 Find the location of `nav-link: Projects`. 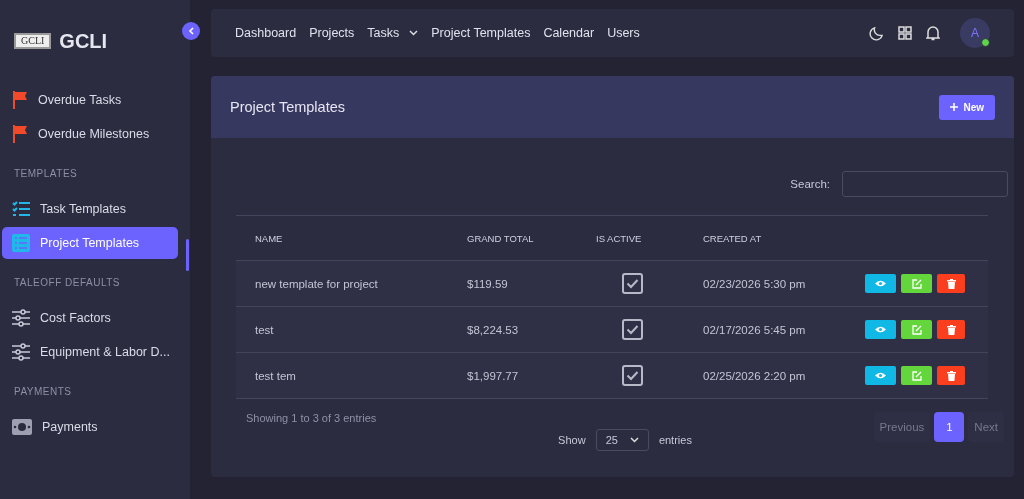

nav-link: Projects is located at coordinates (332, 33).